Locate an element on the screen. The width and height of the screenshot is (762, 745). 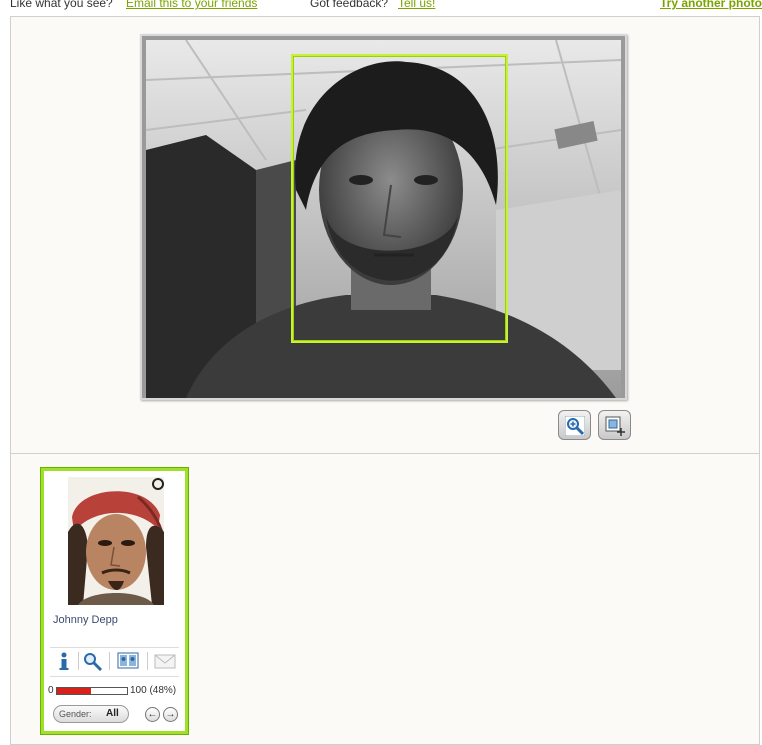
fit-photo-icon is located at coordinates (615, 426).